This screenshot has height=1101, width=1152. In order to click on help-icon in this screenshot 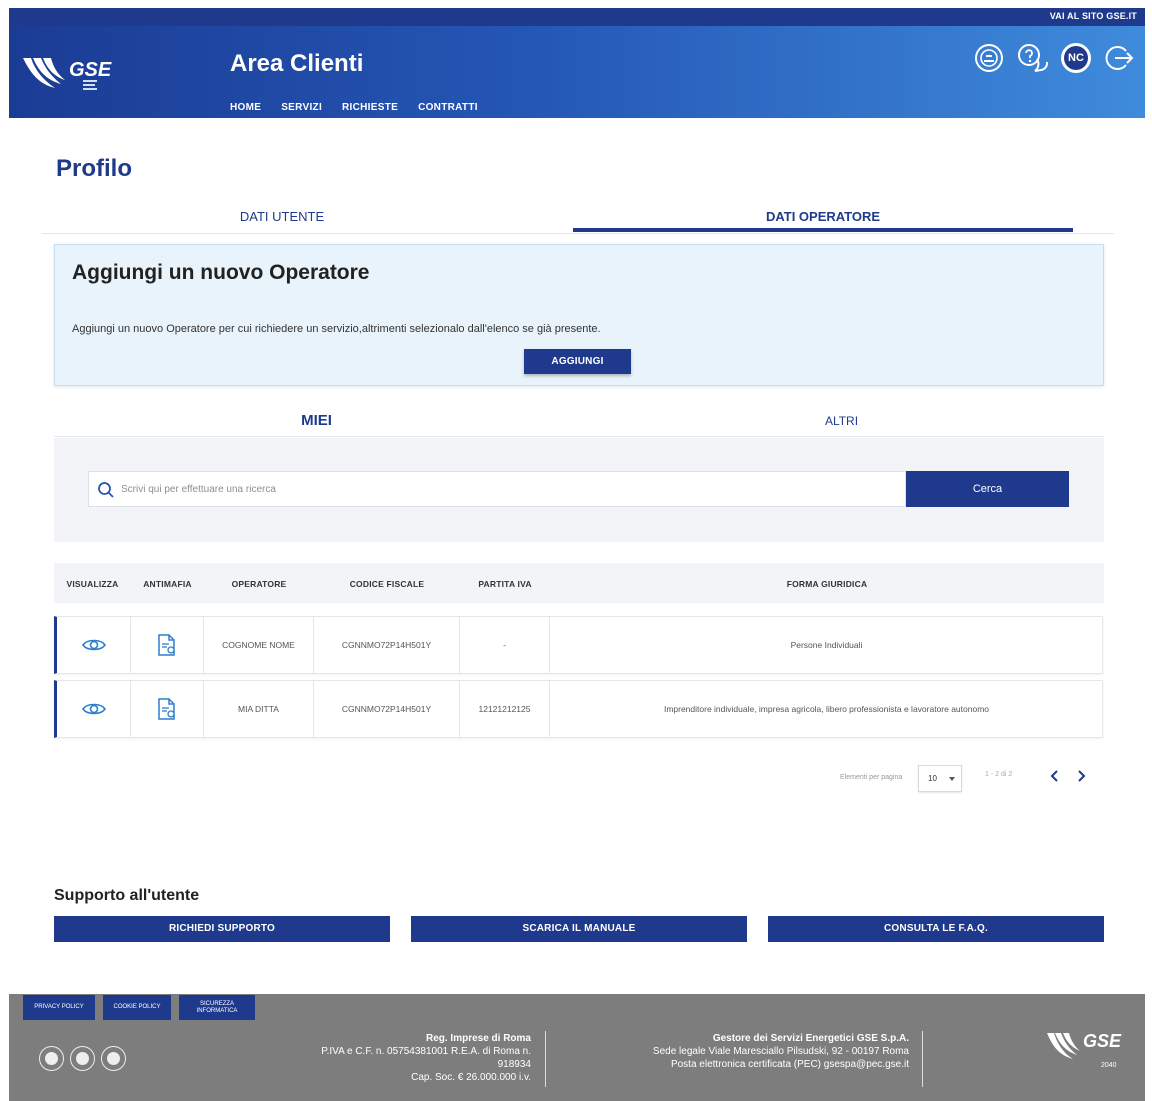, I will do `click(1033, 58)`.